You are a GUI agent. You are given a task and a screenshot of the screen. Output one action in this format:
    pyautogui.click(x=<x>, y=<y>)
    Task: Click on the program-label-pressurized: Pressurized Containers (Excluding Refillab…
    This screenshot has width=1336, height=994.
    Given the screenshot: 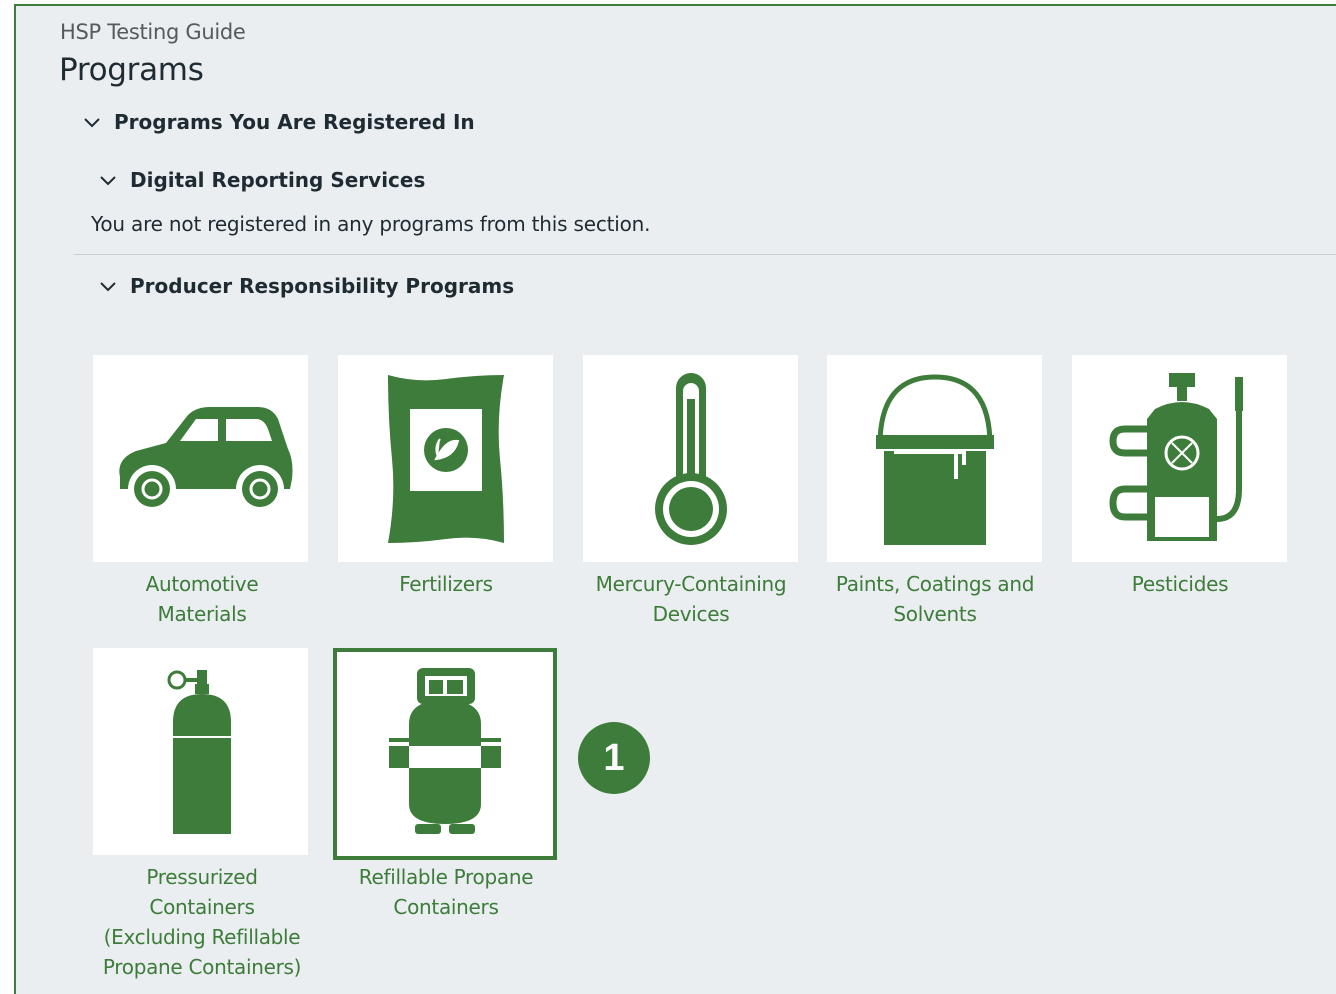 What is the action you would take?
    pyautogui.click(x=202, y=922)
    